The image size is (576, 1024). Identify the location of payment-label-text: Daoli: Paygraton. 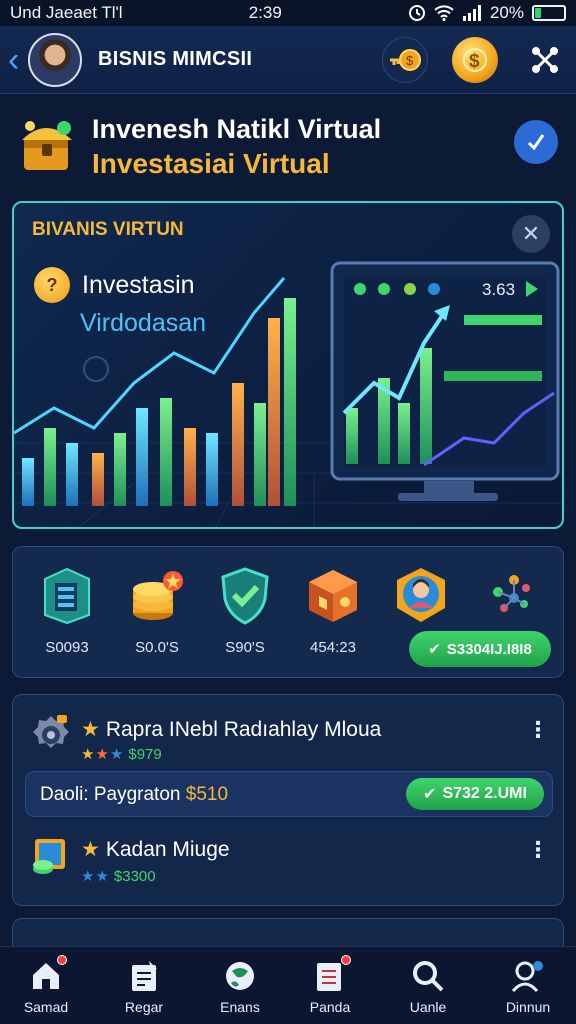
(110, 794).